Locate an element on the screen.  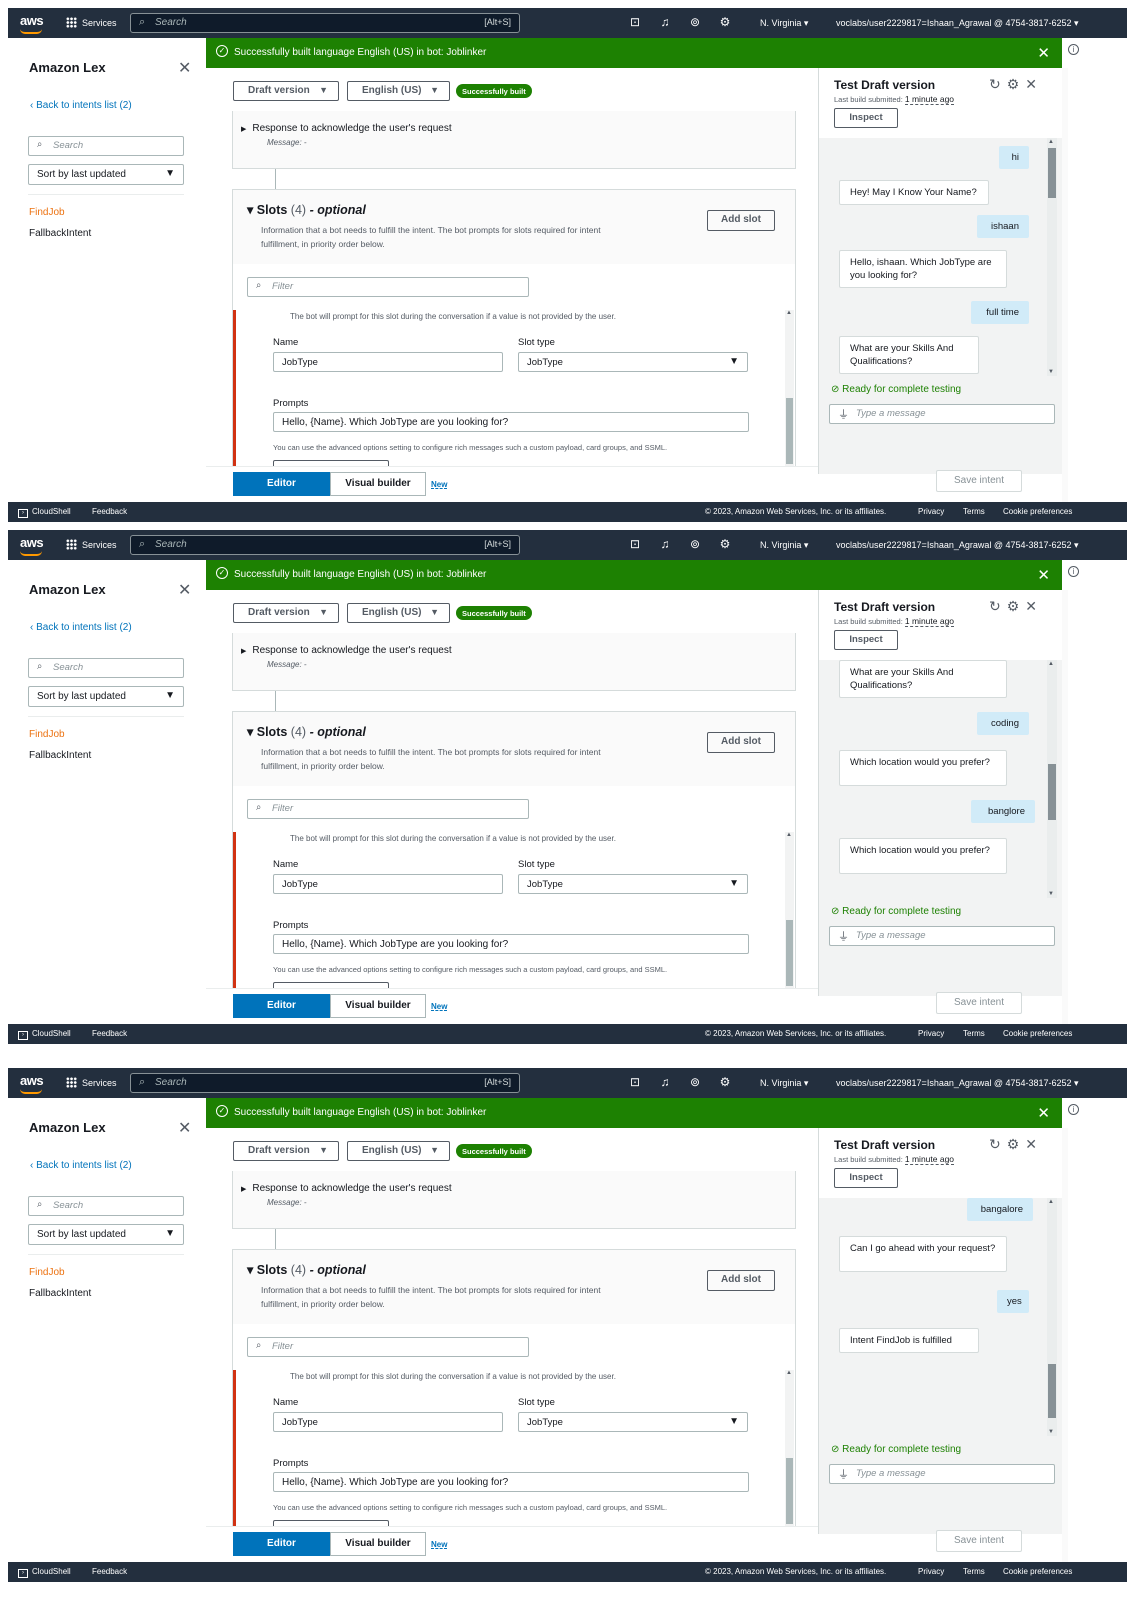
cloudshell-icon: ⊡ is located at coordinates (635, 1082).